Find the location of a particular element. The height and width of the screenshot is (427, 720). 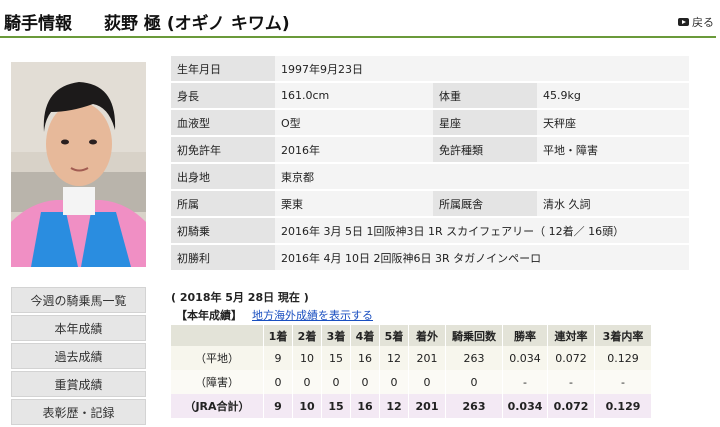

stats-header-3rd: 3着 is located at coordinates (336, 335).